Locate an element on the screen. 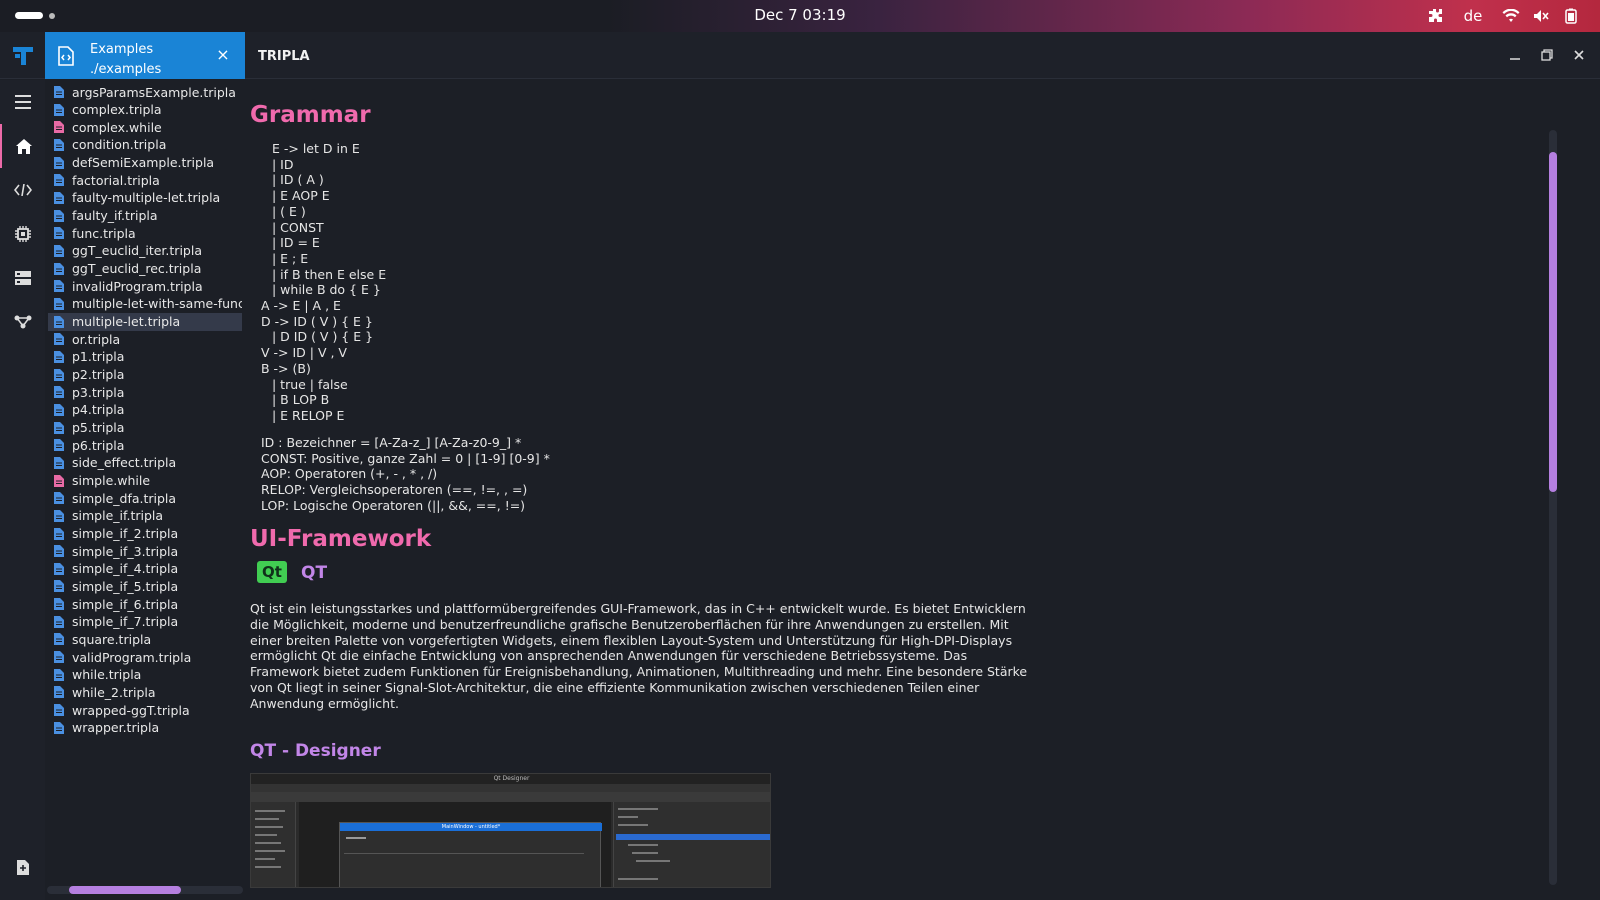 This screenshot has width=1600, height=900. file-name: p3.tripla is located at coordinates (98, 392).